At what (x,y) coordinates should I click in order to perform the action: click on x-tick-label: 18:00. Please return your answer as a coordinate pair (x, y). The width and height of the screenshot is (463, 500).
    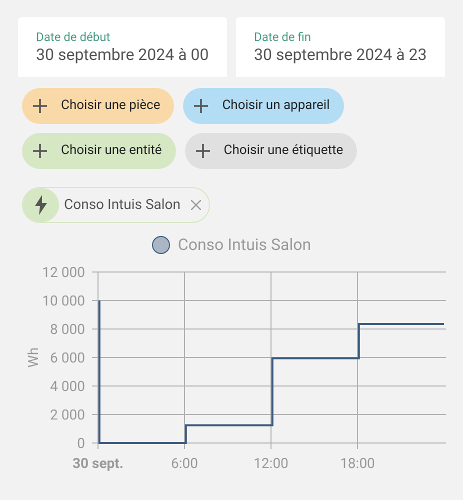
    Looking at the image, I should click on (357, 464).